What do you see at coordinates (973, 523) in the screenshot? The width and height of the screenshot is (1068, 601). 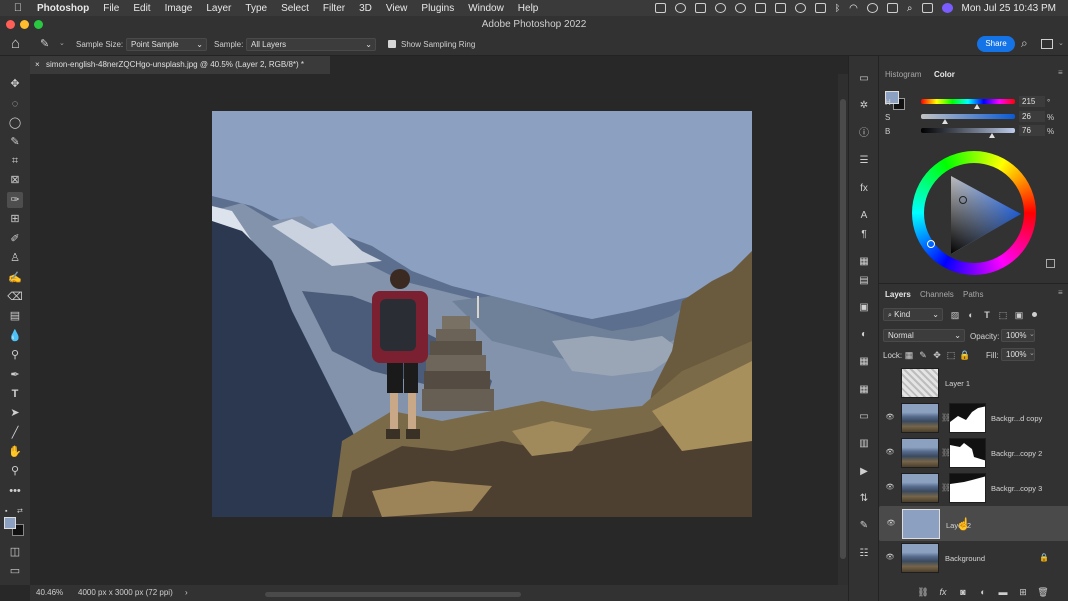 I see `layer-row-layer-2: 👁 Layer 2 ☝` at bounding box center [973, 523].